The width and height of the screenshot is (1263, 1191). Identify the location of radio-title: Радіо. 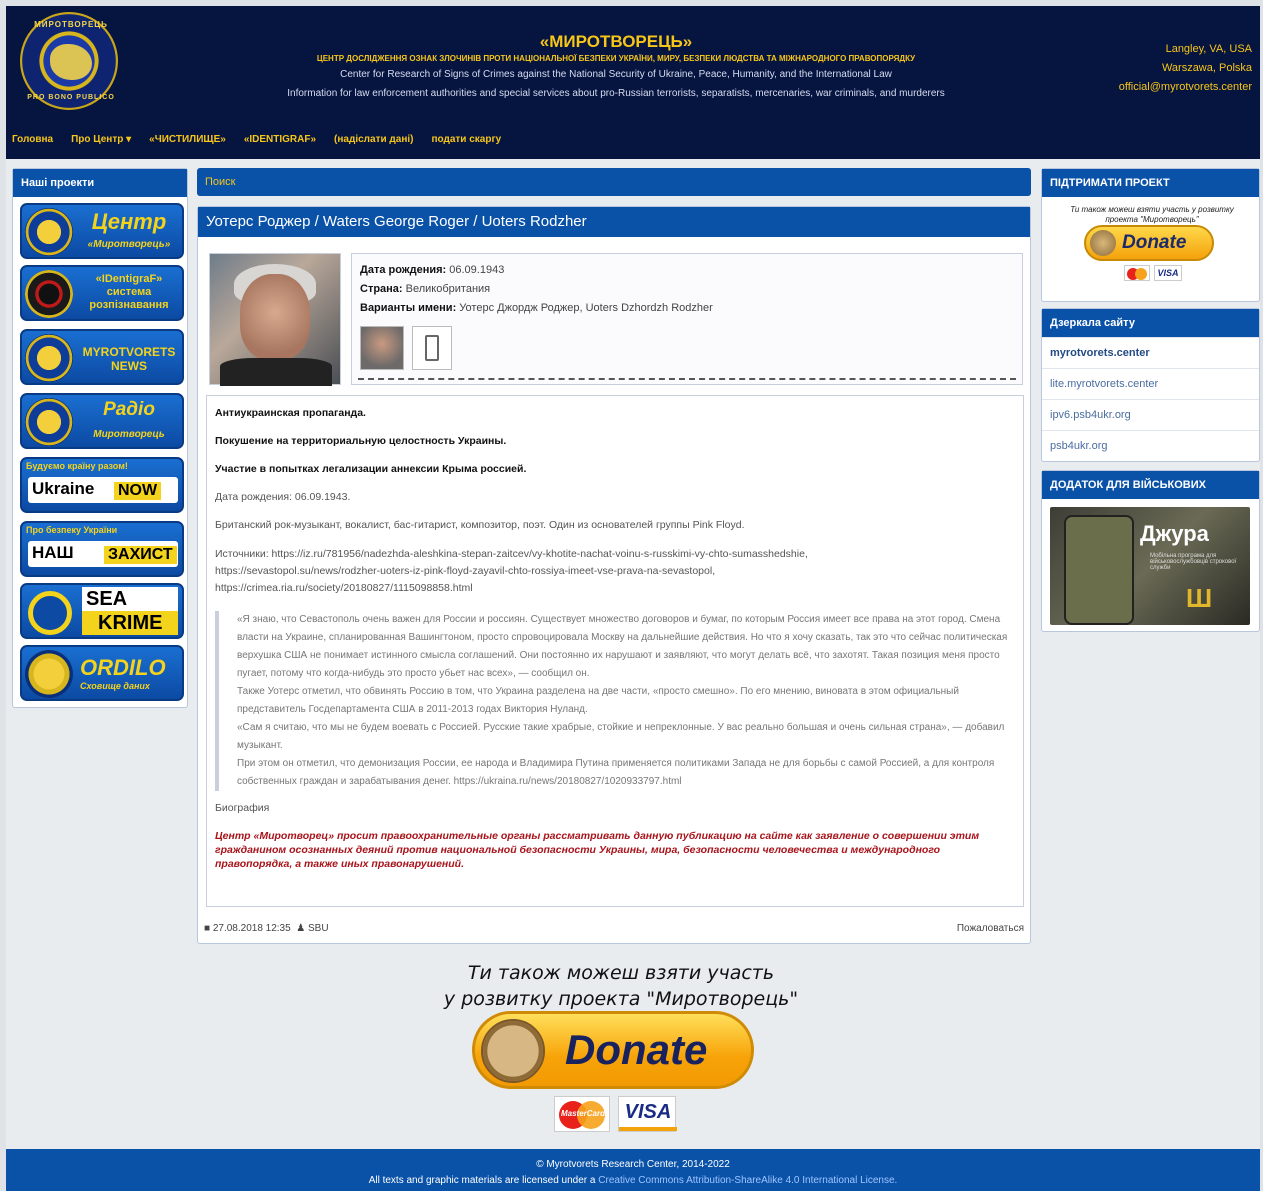
(129, 409).